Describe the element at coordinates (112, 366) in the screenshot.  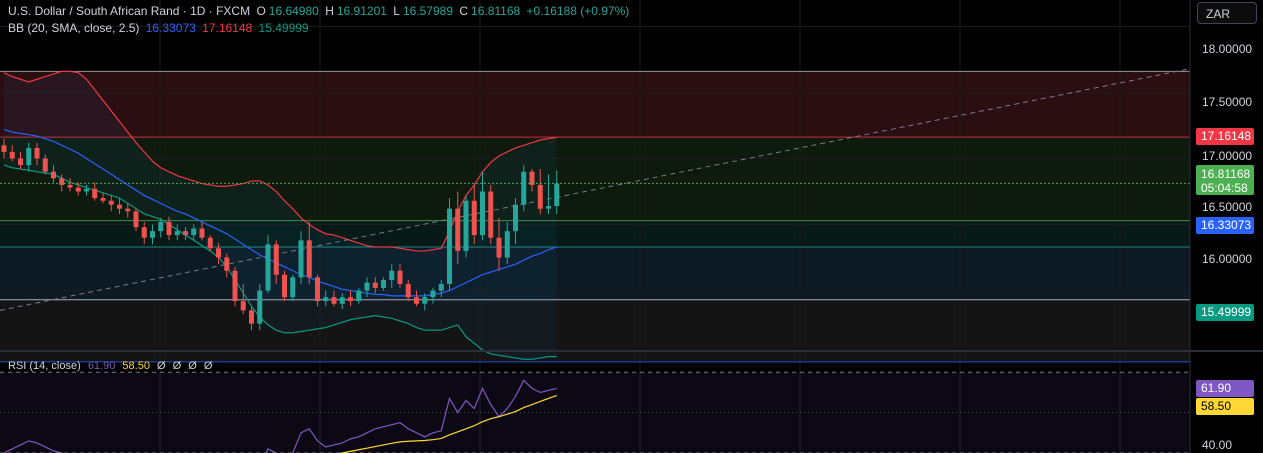
I see `rsi-legend: RSI (14, close) 61.90 58.50 Ø Ø Ø Ø` at that location.